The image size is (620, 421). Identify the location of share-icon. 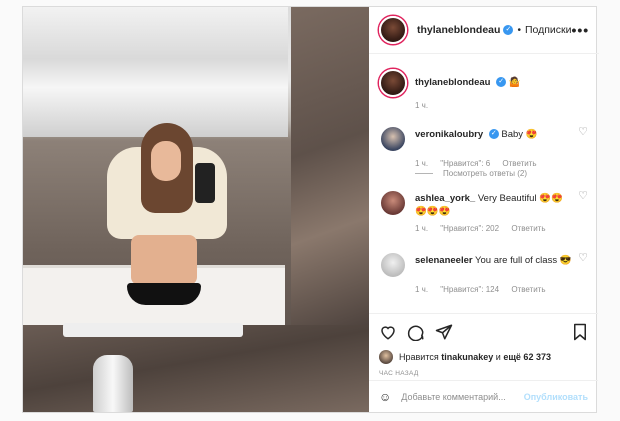
(444, 332).